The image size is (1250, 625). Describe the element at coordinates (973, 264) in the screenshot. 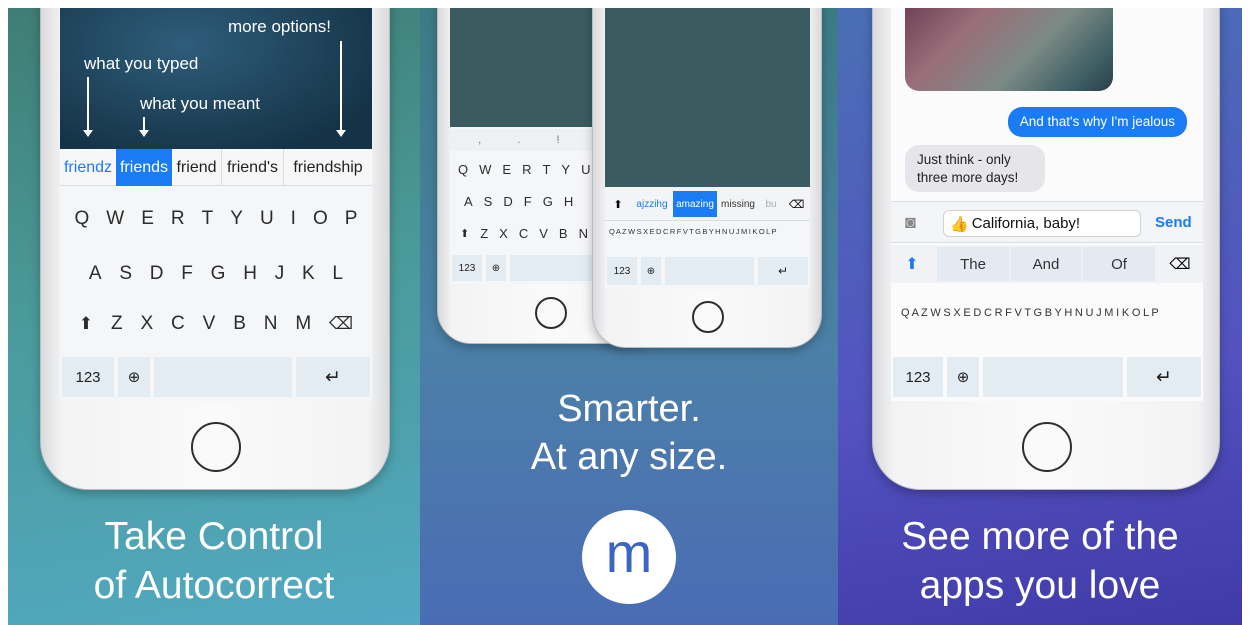

I see `suggestion-option: The` at that location.